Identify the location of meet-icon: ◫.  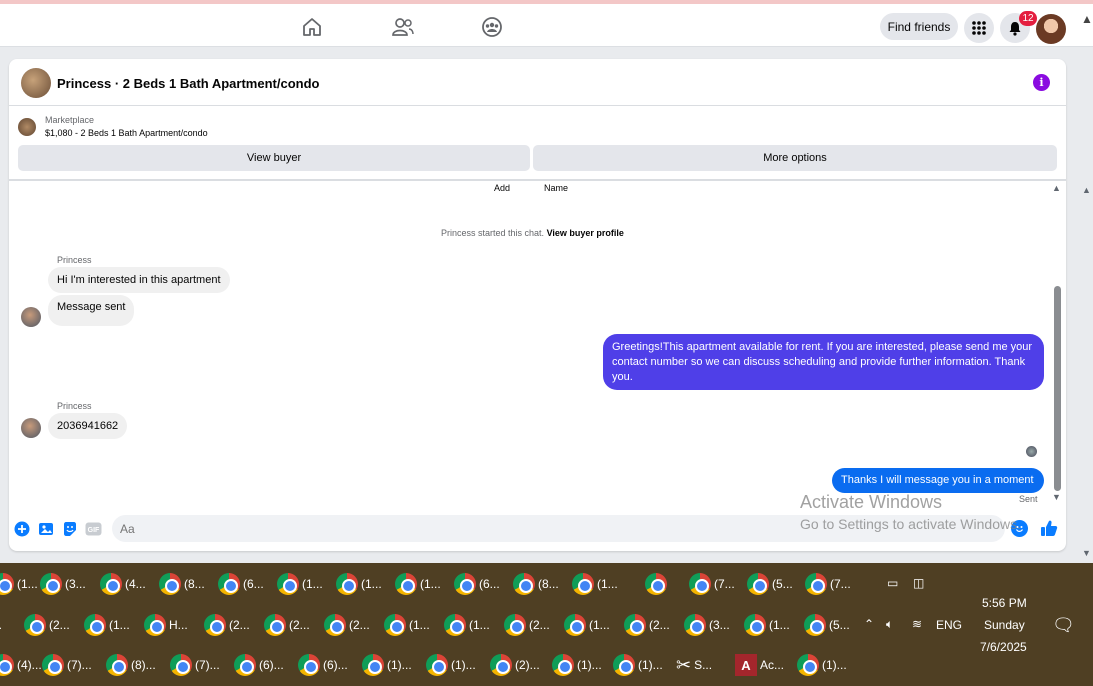
(918, 583).